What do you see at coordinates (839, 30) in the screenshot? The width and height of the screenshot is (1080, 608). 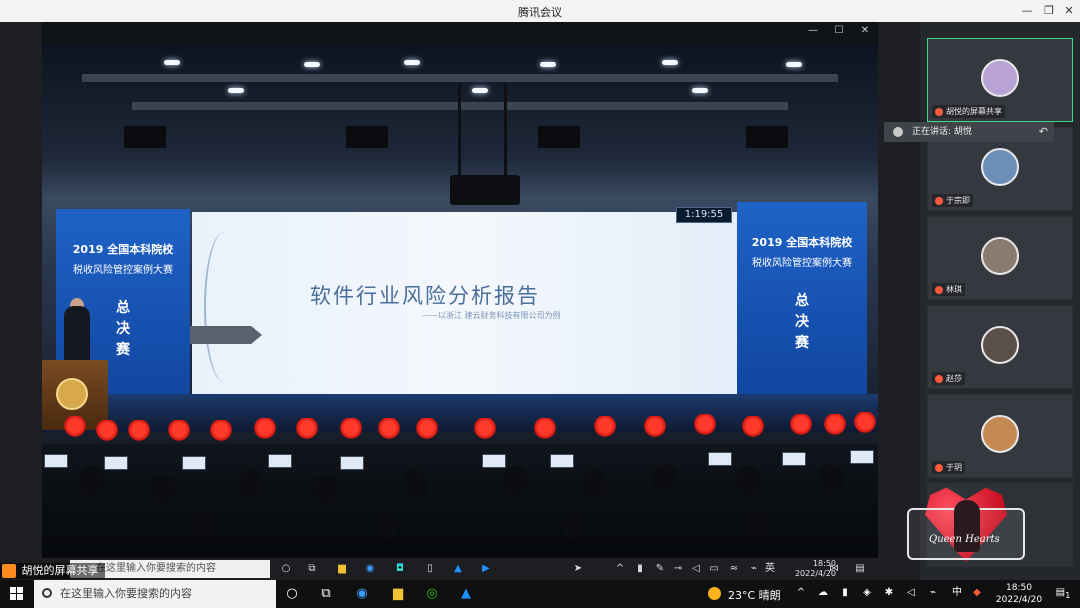 I see `shared-maximize-button: ☐` at bounding box center [839, 30].